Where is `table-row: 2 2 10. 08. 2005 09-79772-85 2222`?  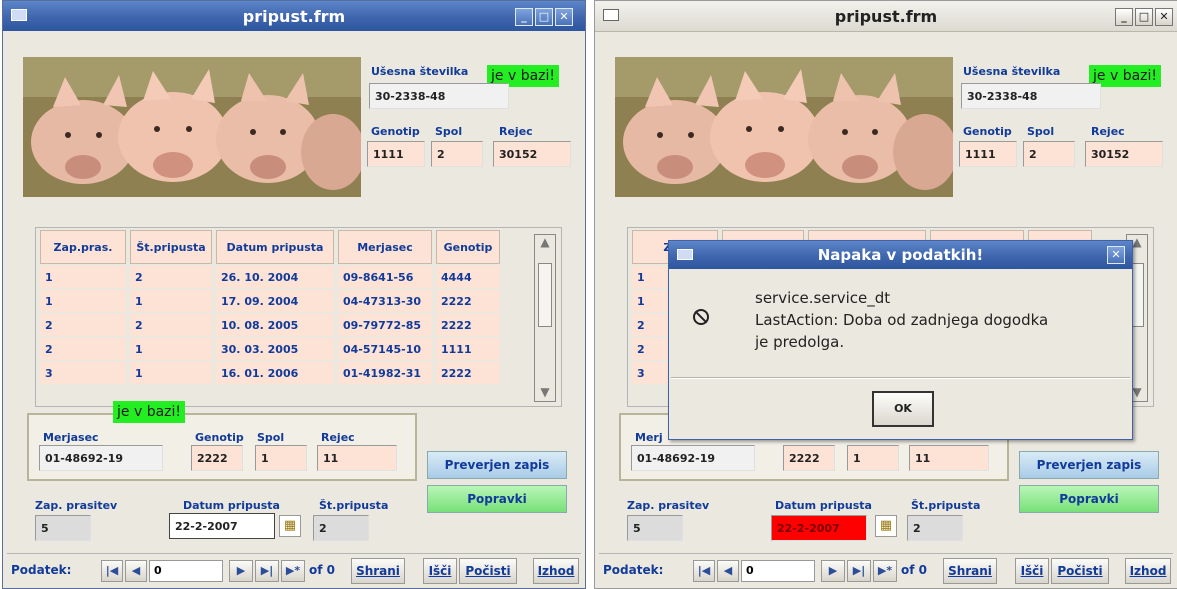 table-row: 2 2 10. 08. 2005 09-79772-85 2222 is located at coordinates (270, 325).